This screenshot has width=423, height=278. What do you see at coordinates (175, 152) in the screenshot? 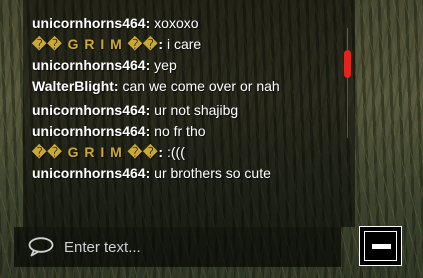
I see `message-text: :(((` at bounding box center [175, 152].